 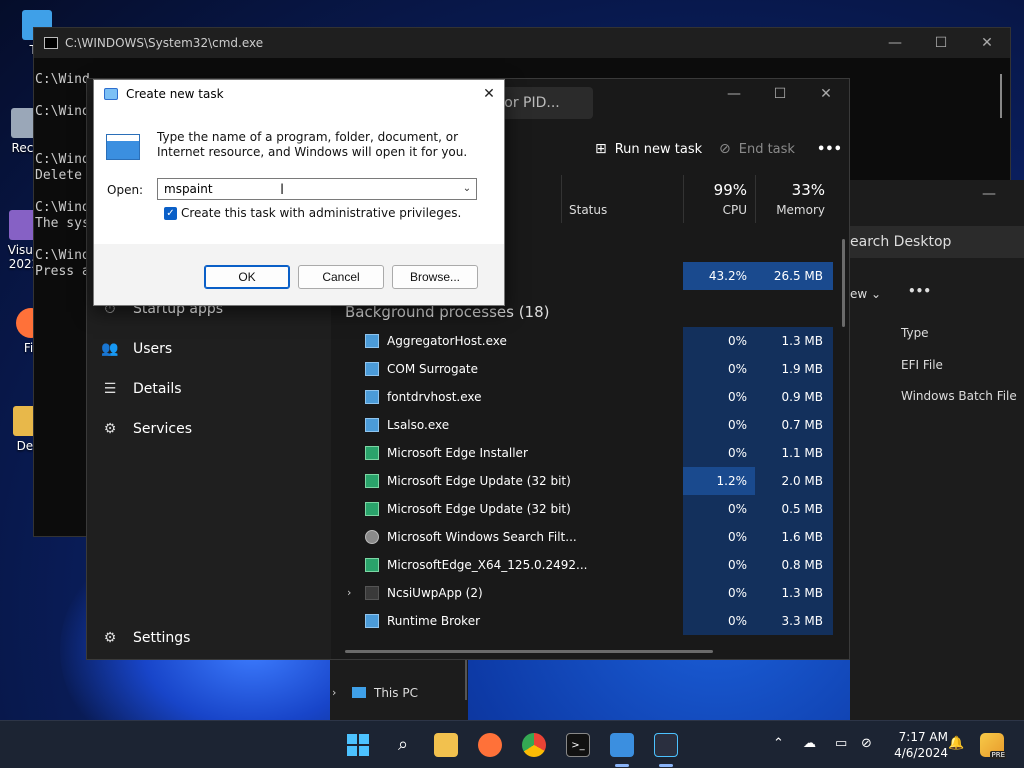 What do you see at coordinates (866, 743) in the screenshot?
I see `network-icon: ⊘` at bounding box center [866, 743].